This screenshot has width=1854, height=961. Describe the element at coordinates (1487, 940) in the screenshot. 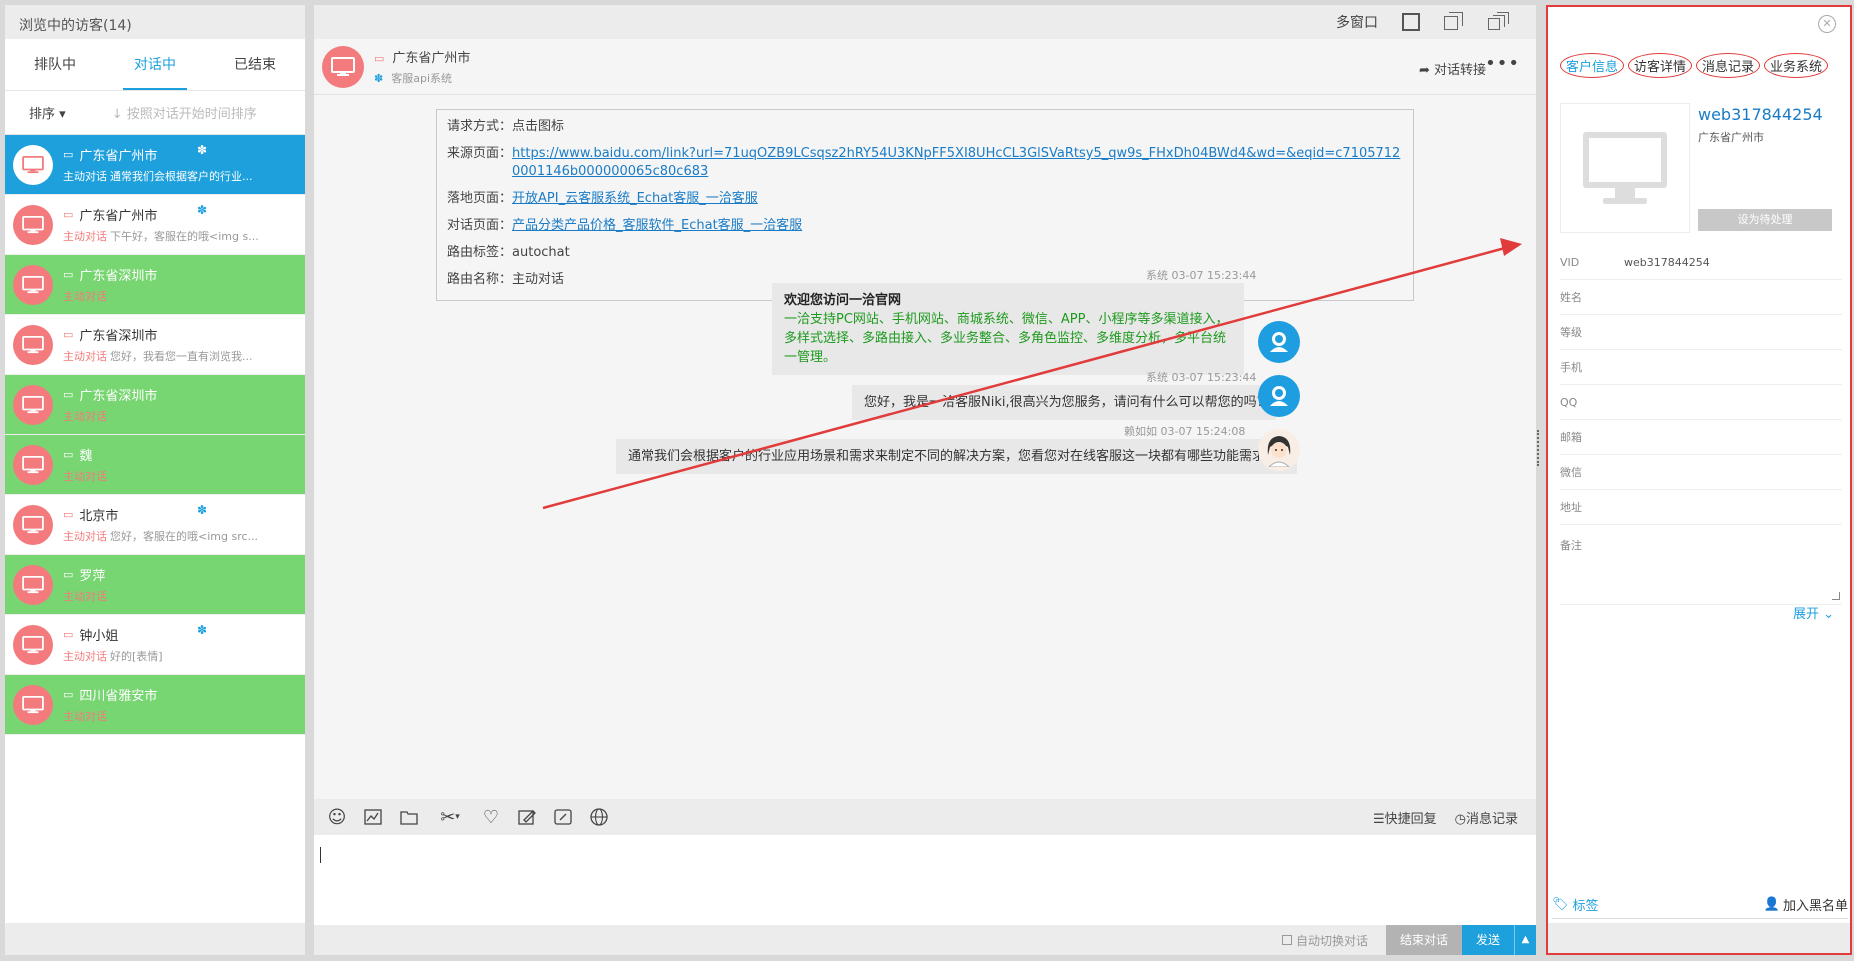

I see `send-button: 发送` at that location.